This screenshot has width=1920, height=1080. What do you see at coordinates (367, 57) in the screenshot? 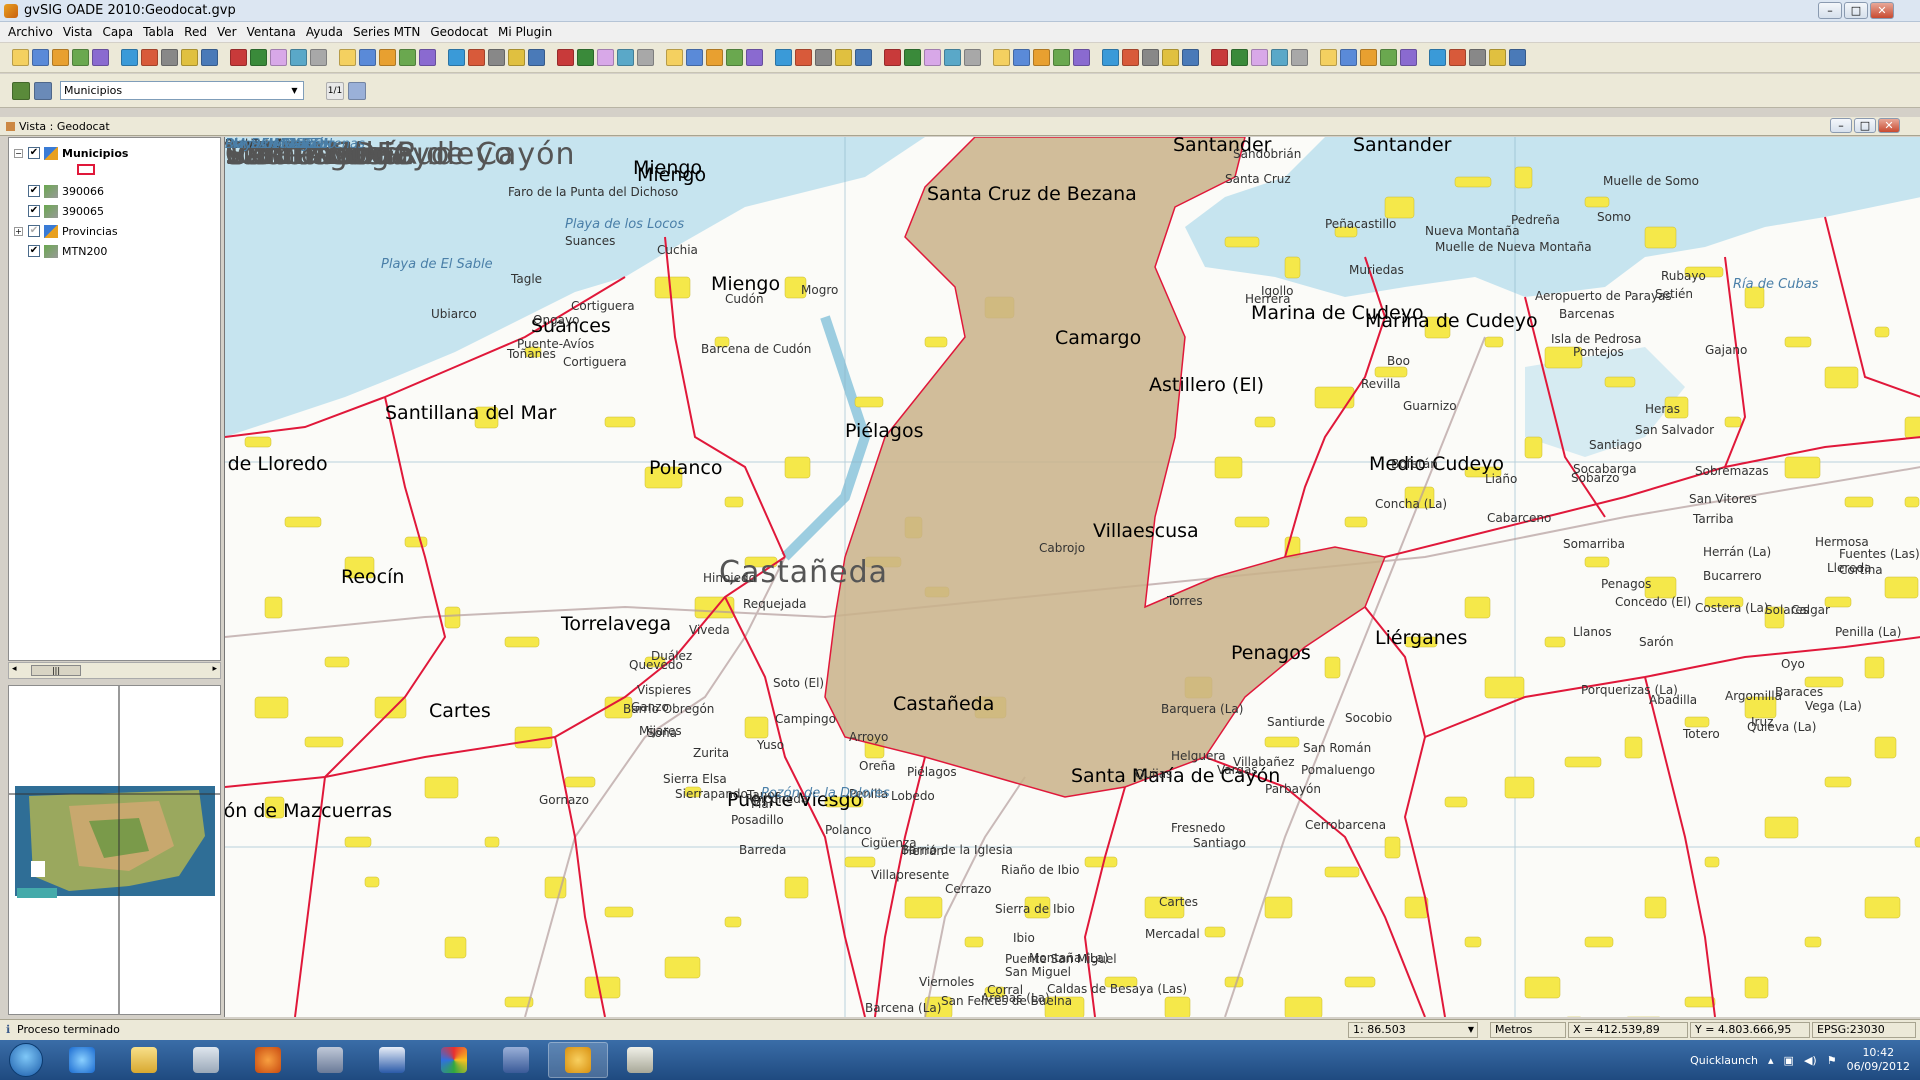
I see `tool-17-icon` at bounding box center [367, 57].